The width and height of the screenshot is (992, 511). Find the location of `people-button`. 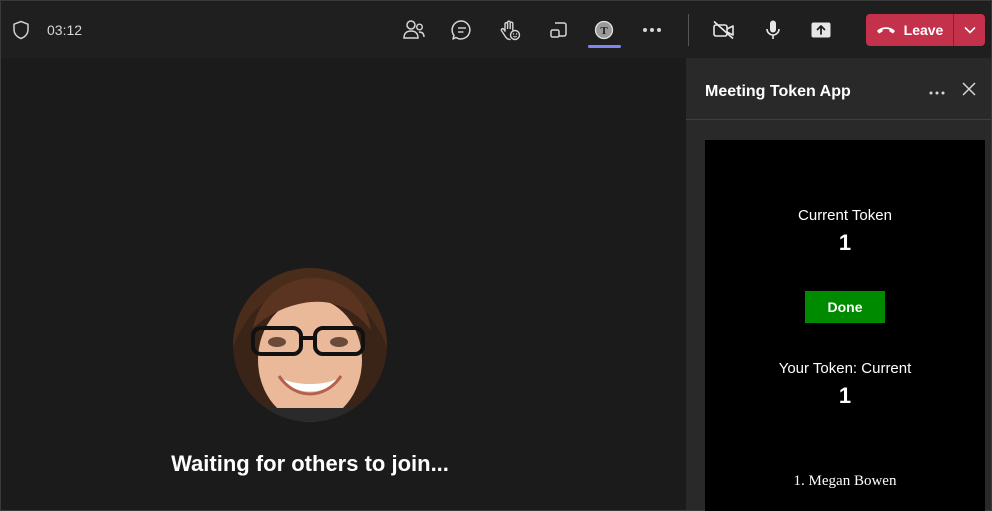

people-button is located at coordinates (414, 30).